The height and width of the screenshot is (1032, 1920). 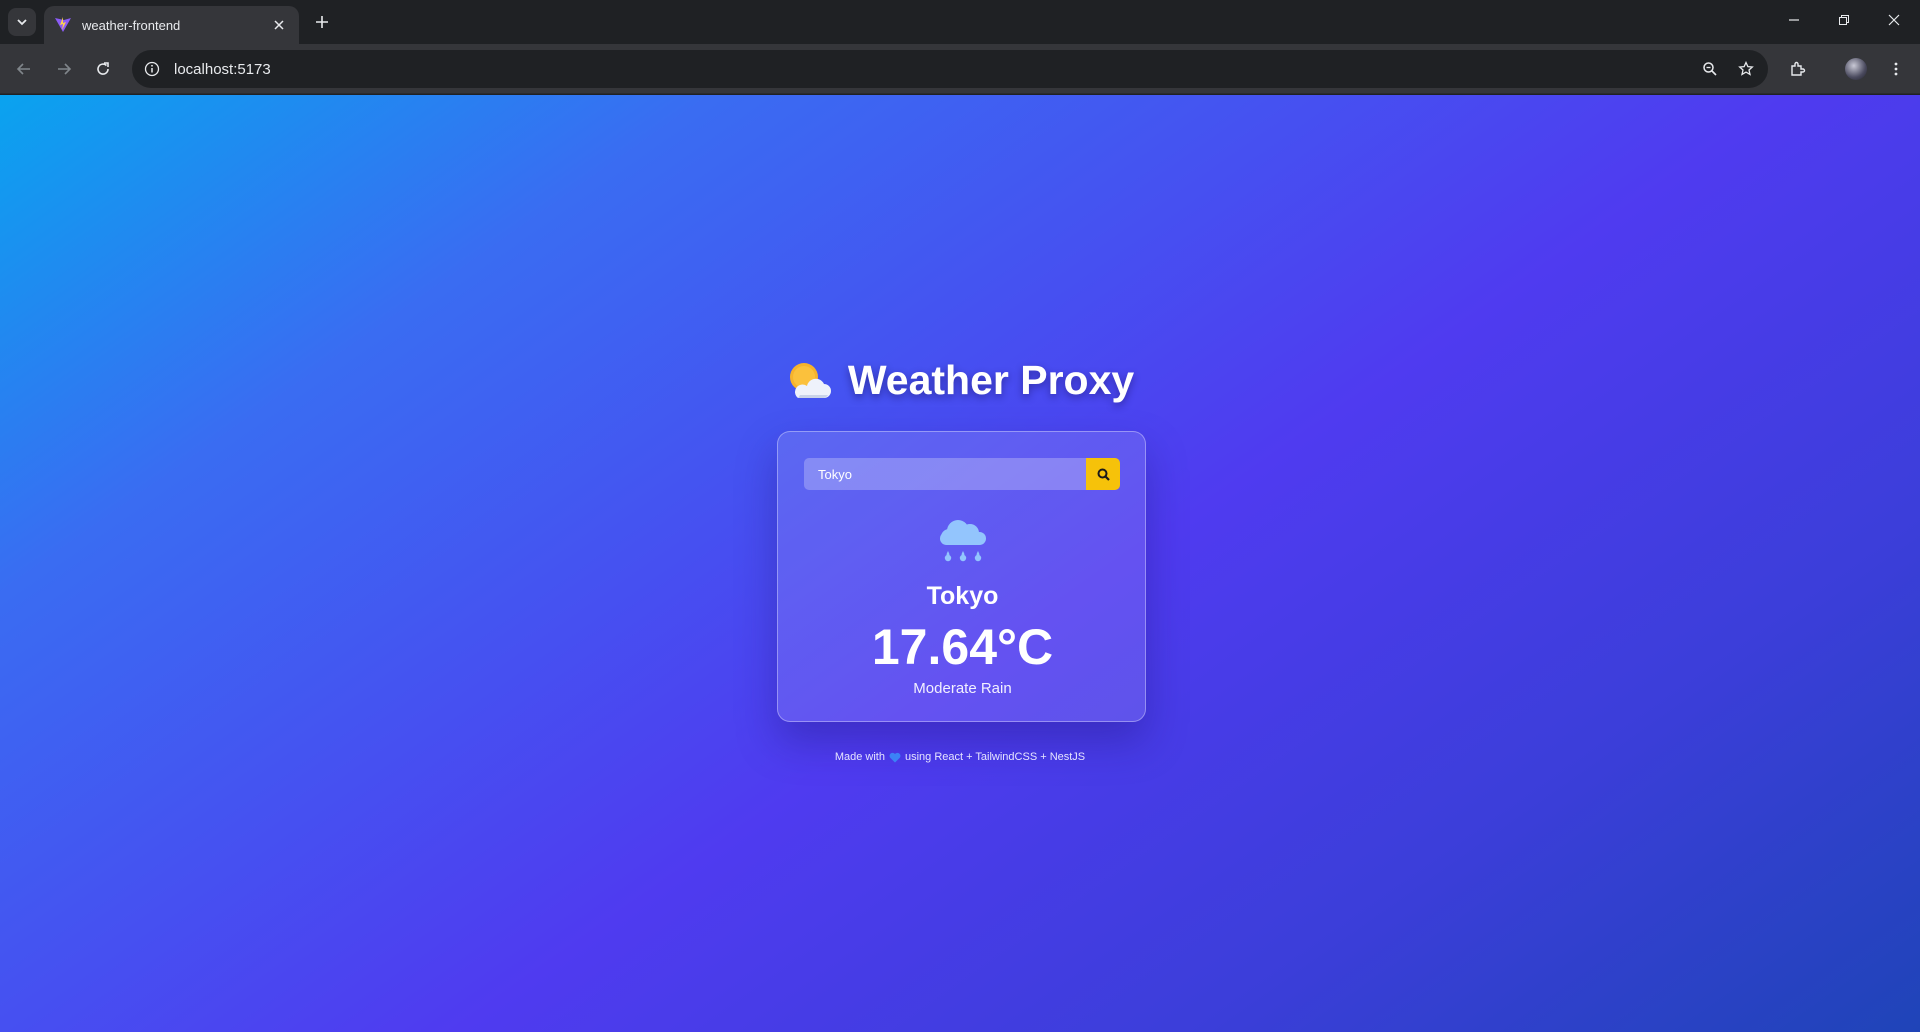 I want to click on new-tab-button, so click(x=322, y=22).